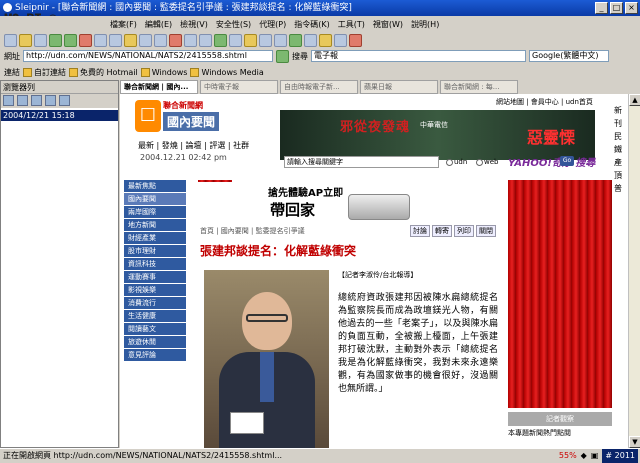  Describe the element at coordinates (312, 24) in the screenshot. I see `menu-script: 指令碼(K)` at that location.